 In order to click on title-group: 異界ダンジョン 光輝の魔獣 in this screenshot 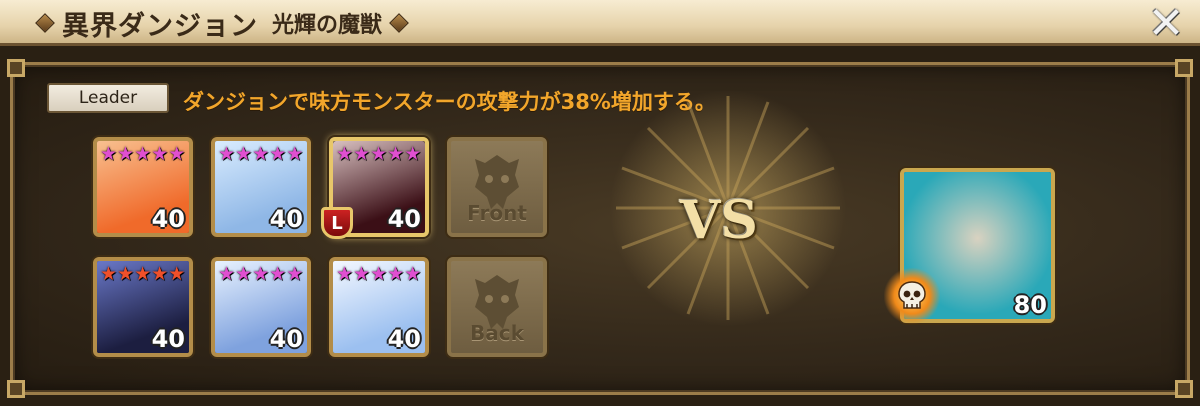, I will do `click(222, 24)`.